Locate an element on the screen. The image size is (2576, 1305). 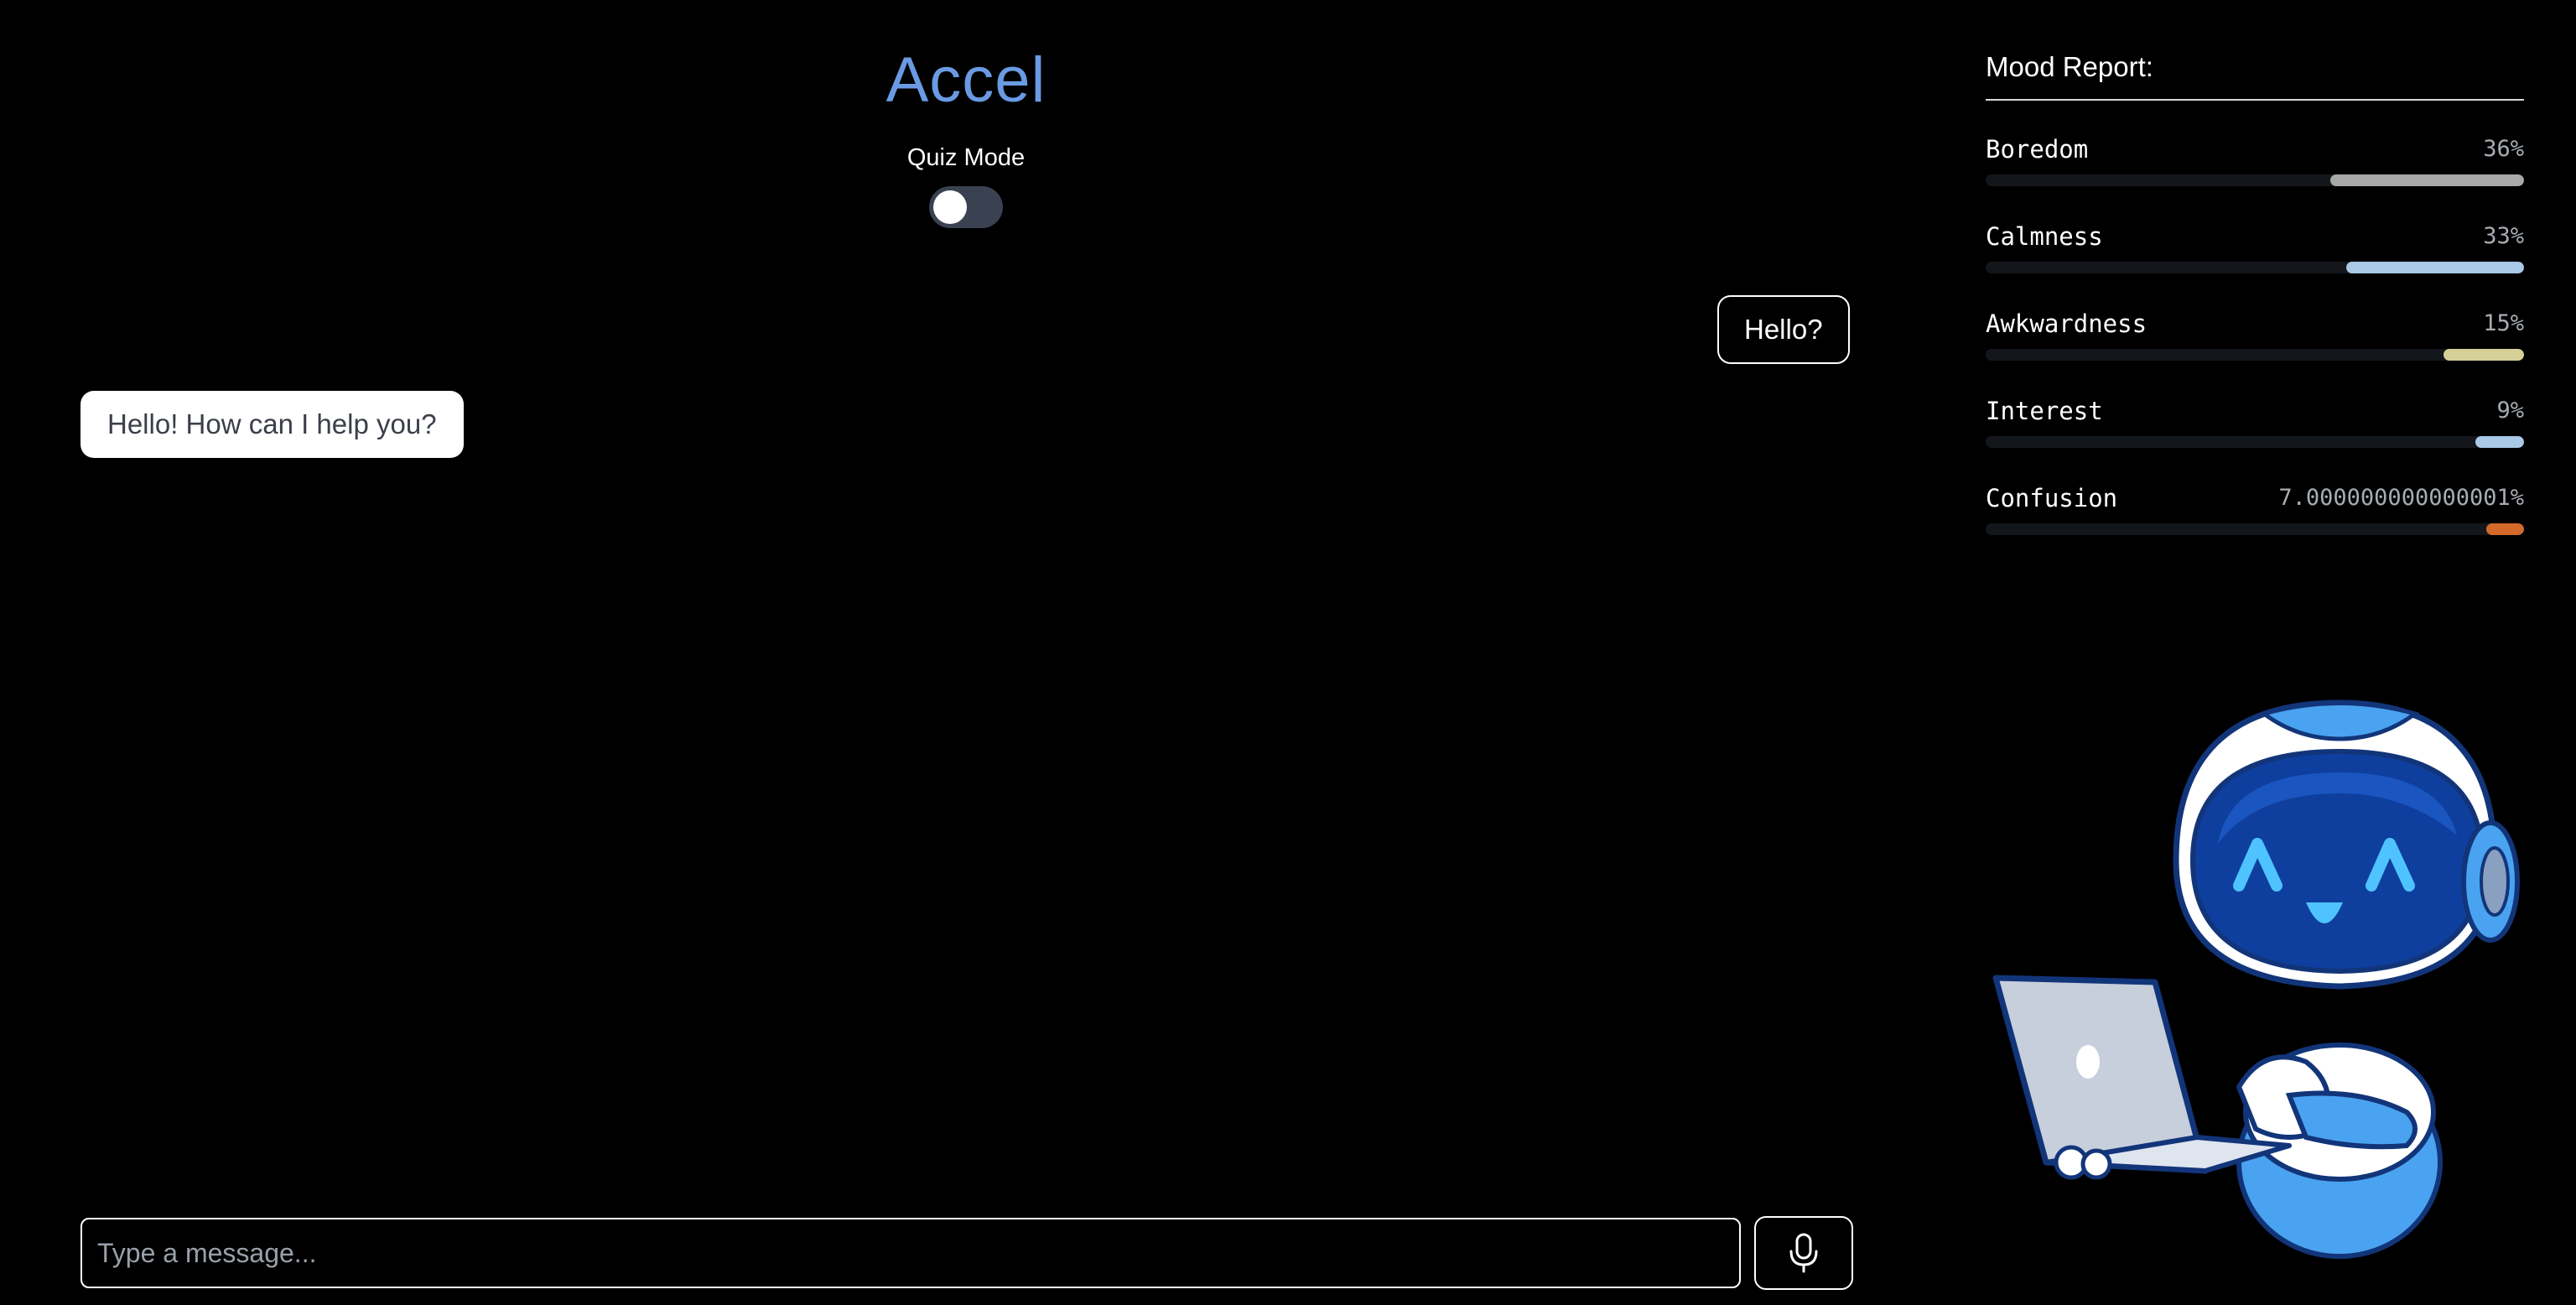
message-input is located at coordinates (910, 1253).